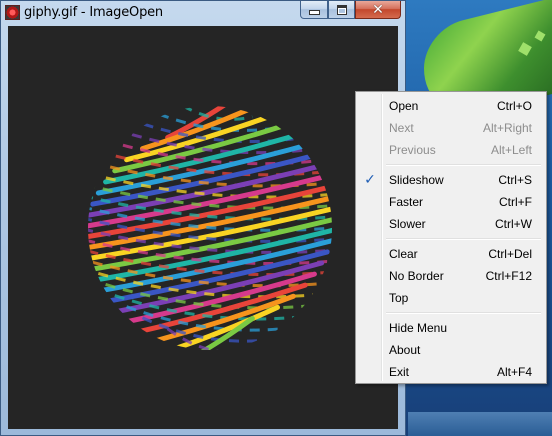 This screenshot has height=436, width=552. What do you see at coordinates (451, 350) in the screenshot?
I see `menu-item-about: About` at bounding box center [451, 350].